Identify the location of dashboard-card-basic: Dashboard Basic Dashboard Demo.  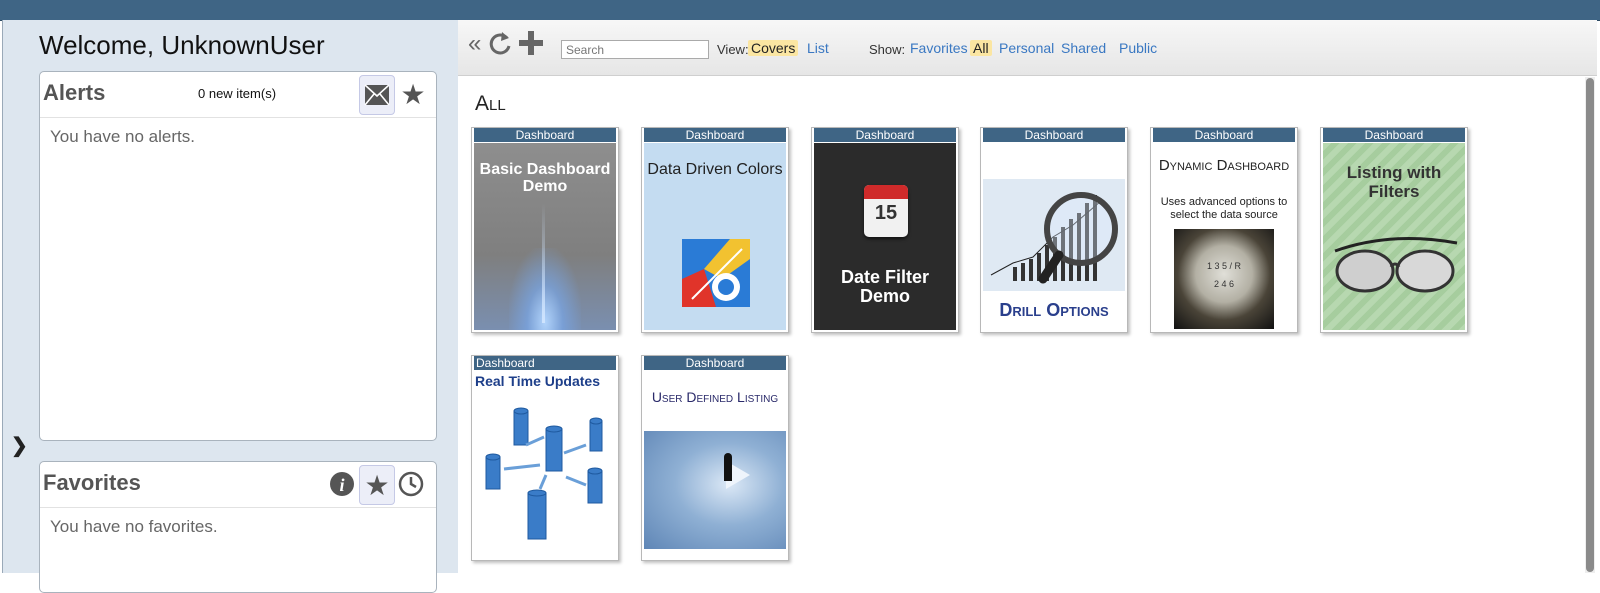
(545, 230).